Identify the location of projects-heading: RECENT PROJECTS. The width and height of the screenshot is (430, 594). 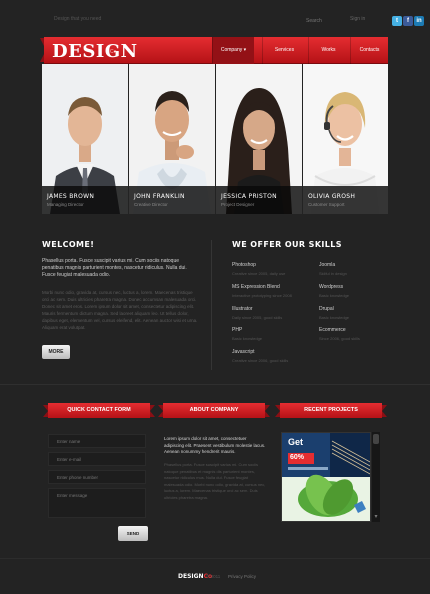
(331, 410).